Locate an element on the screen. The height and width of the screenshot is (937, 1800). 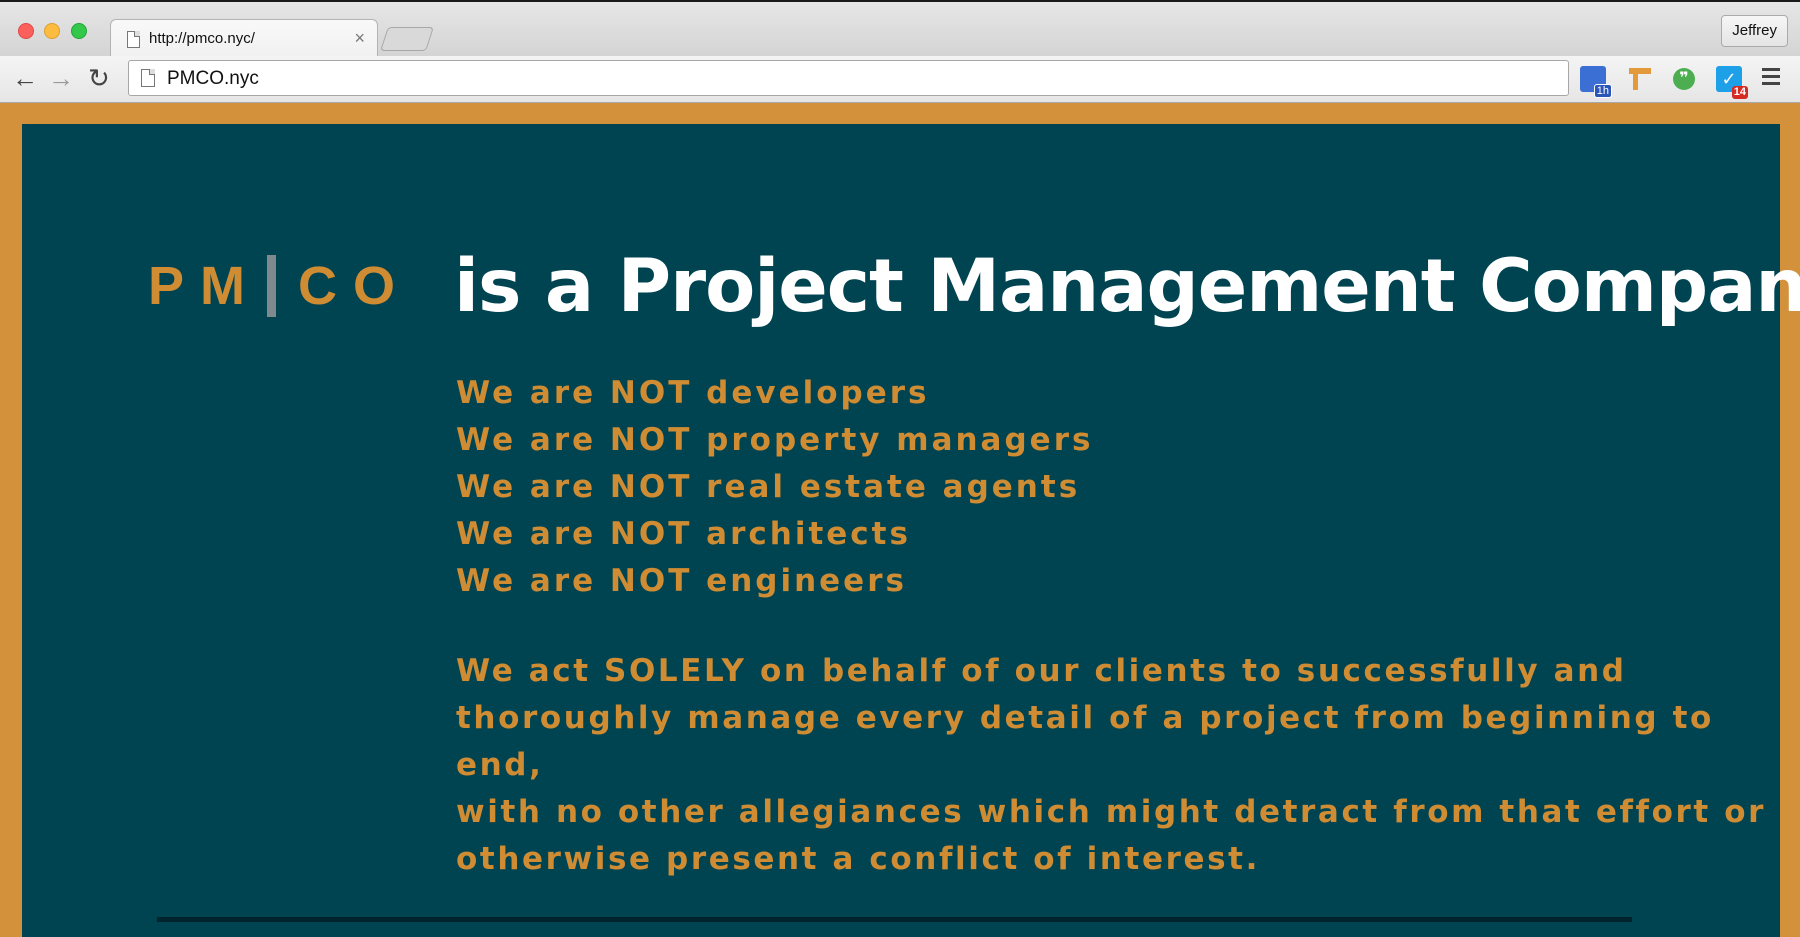
list-item: We are NOT developers is located at coordinates (693, 393).